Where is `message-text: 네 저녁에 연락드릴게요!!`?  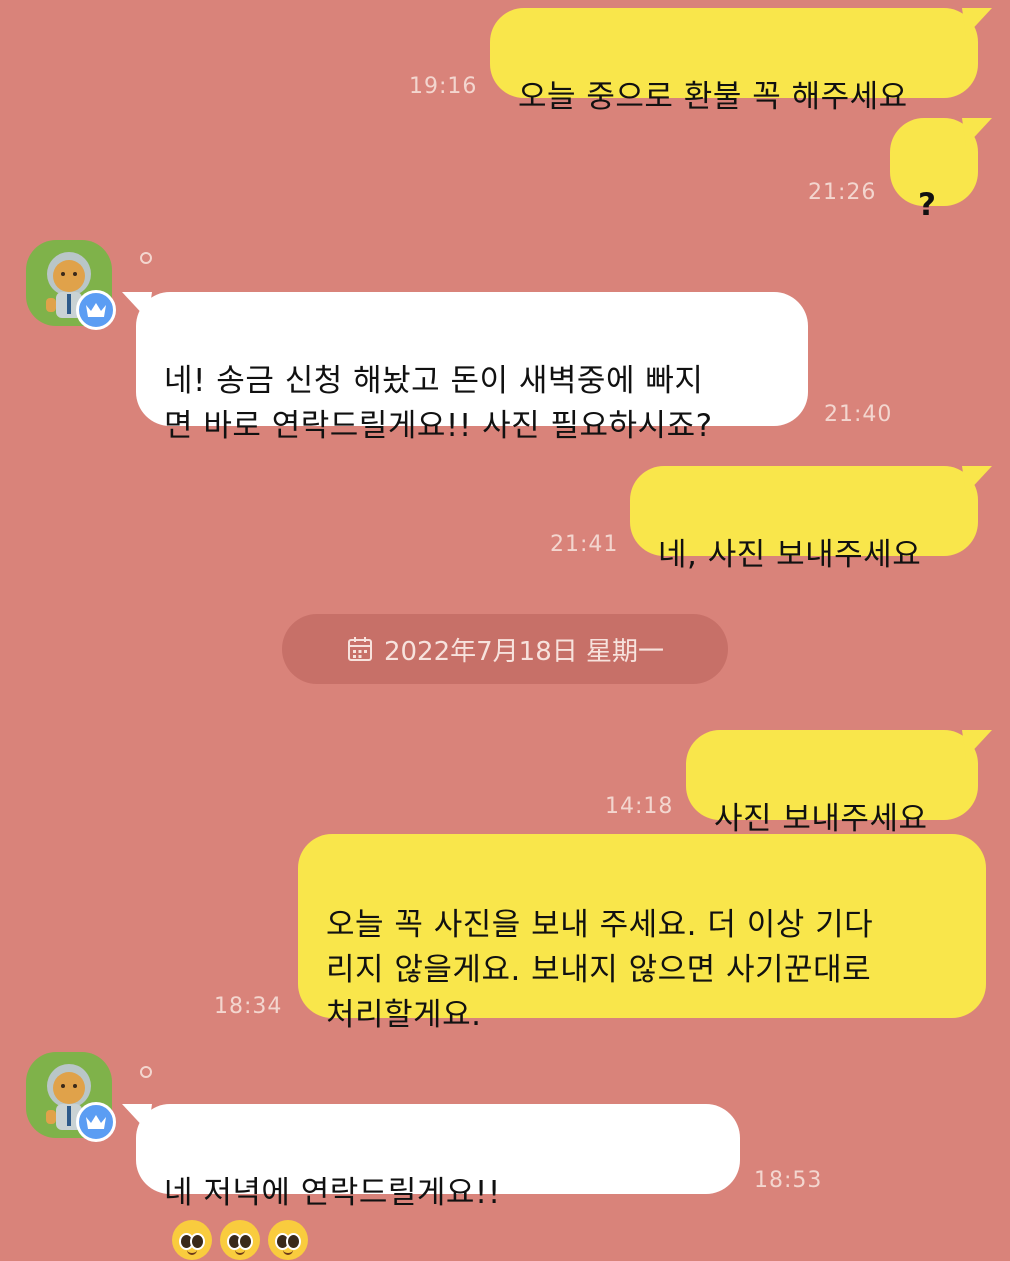
message-text: 네 저녁에 연락드릴게요!! is located at coordinates (332, 1193).